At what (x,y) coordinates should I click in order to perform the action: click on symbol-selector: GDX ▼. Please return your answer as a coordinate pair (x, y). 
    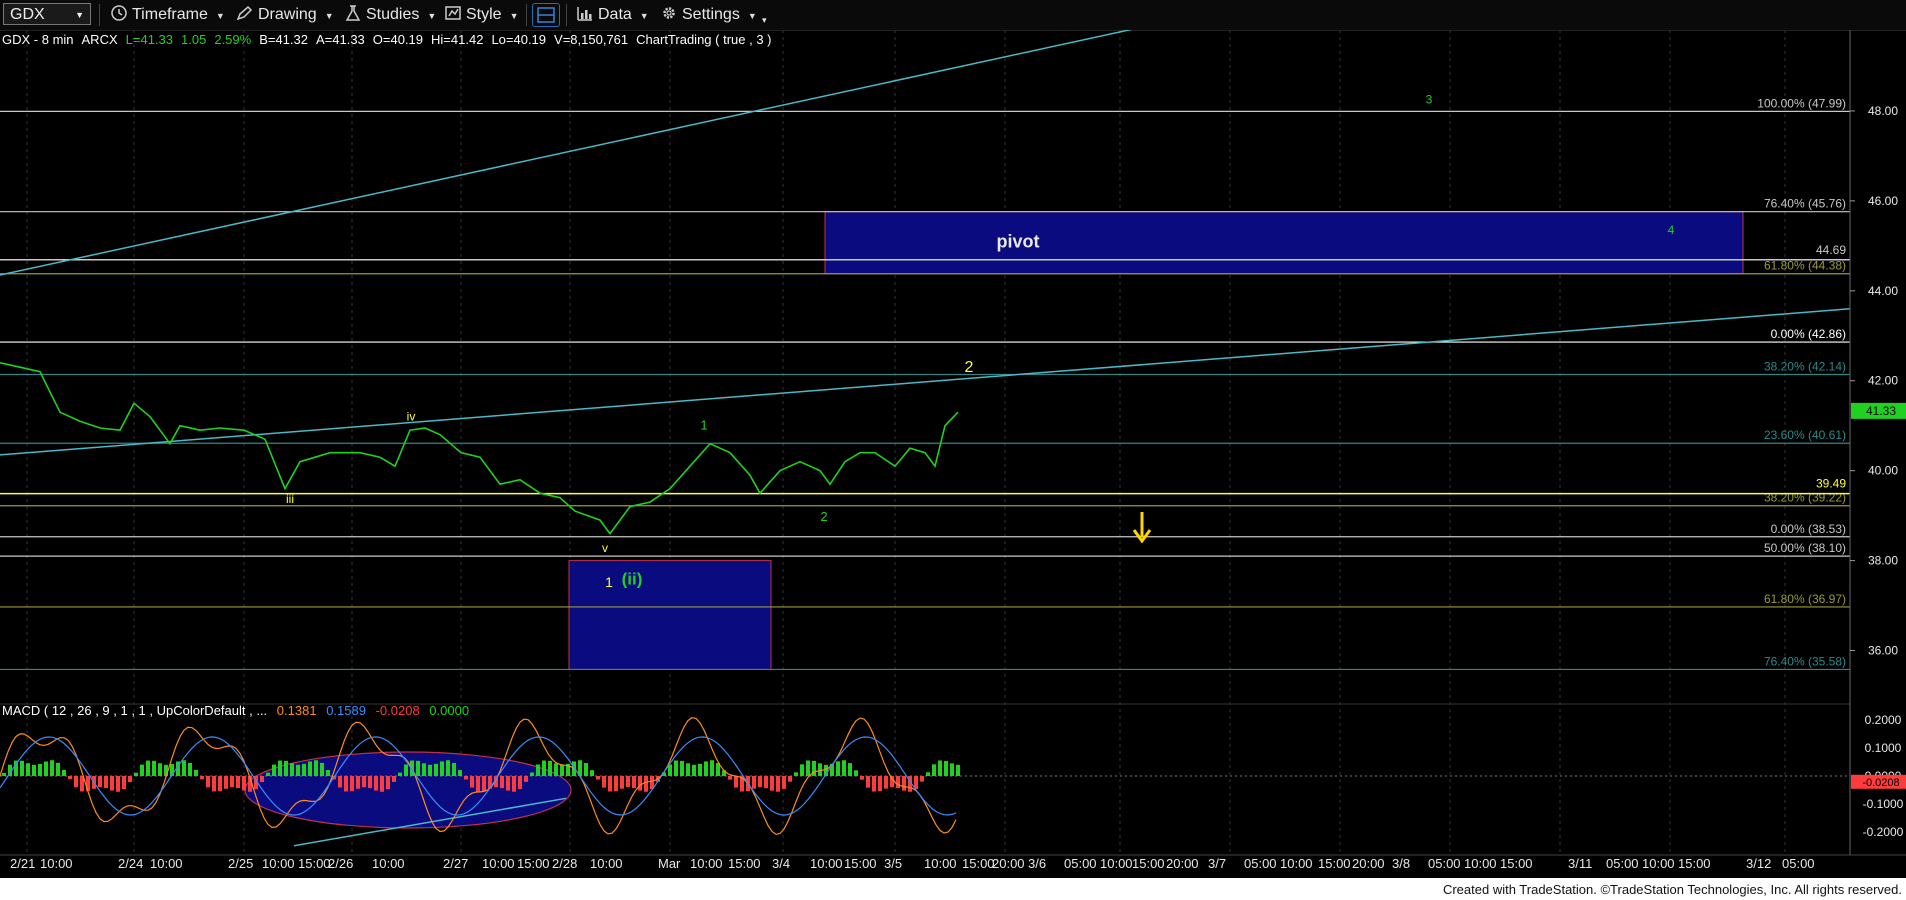
    Looking at the image, I should click on (47, 14).